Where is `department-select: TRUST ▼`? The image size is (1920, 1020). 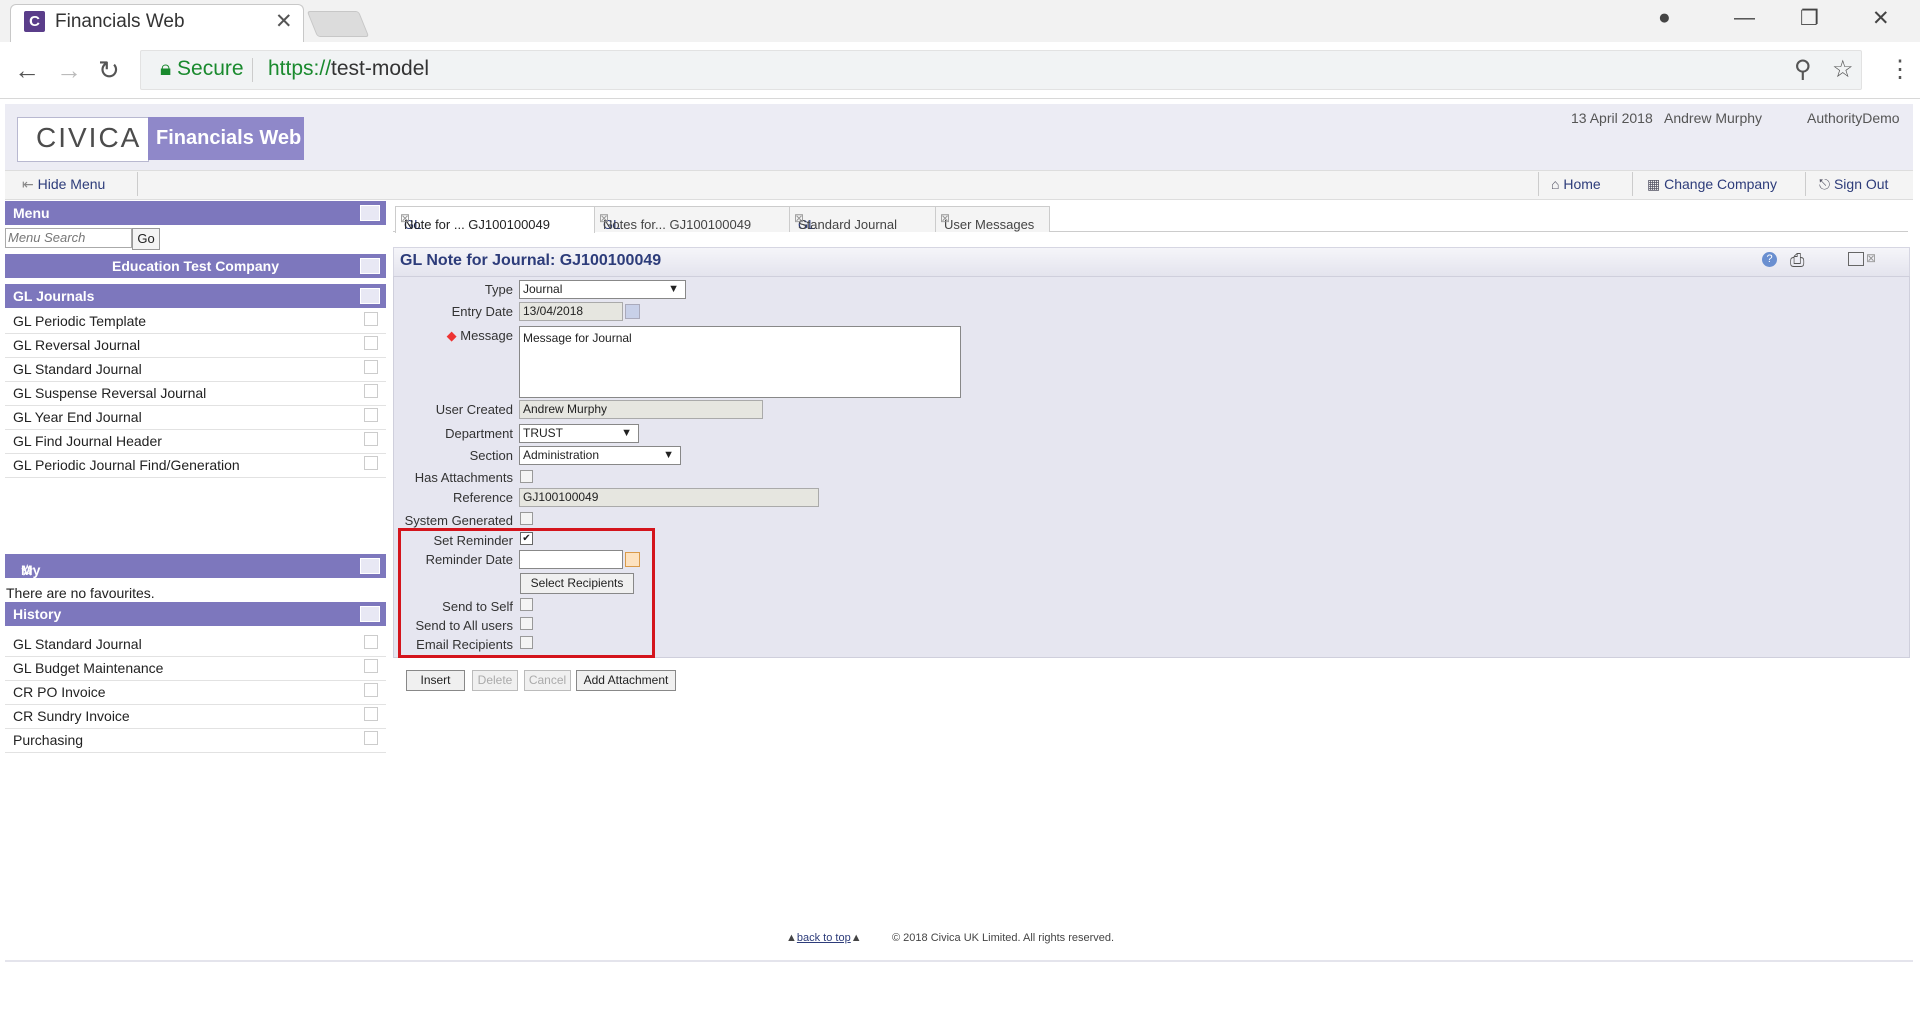 department-select: TRUST ▼ is located at coordinates (579, 433).